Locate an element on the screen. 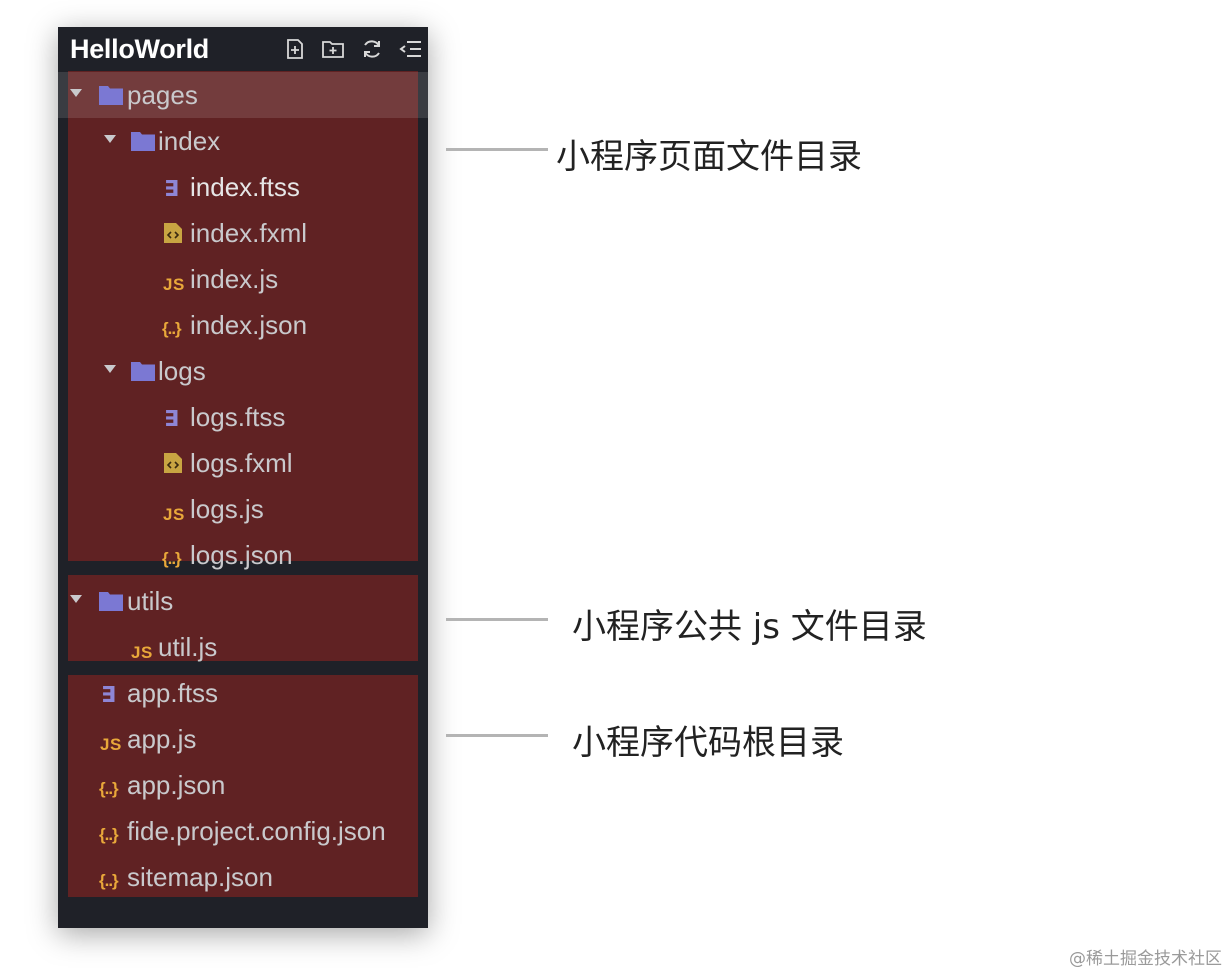 This screenshot has height=972, width=1230. tree-item-label: index.ftss is located at coordinates (245, 187).